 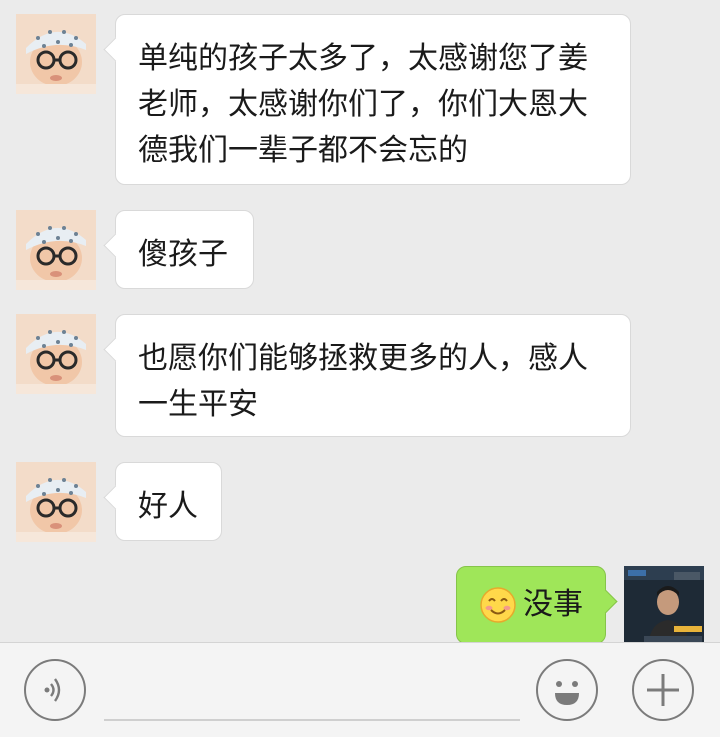 What do you see at coordinates (498, 605) in the screenshot?
I see `smiling-face-emoji-icon` at bounding box center [498, 605].